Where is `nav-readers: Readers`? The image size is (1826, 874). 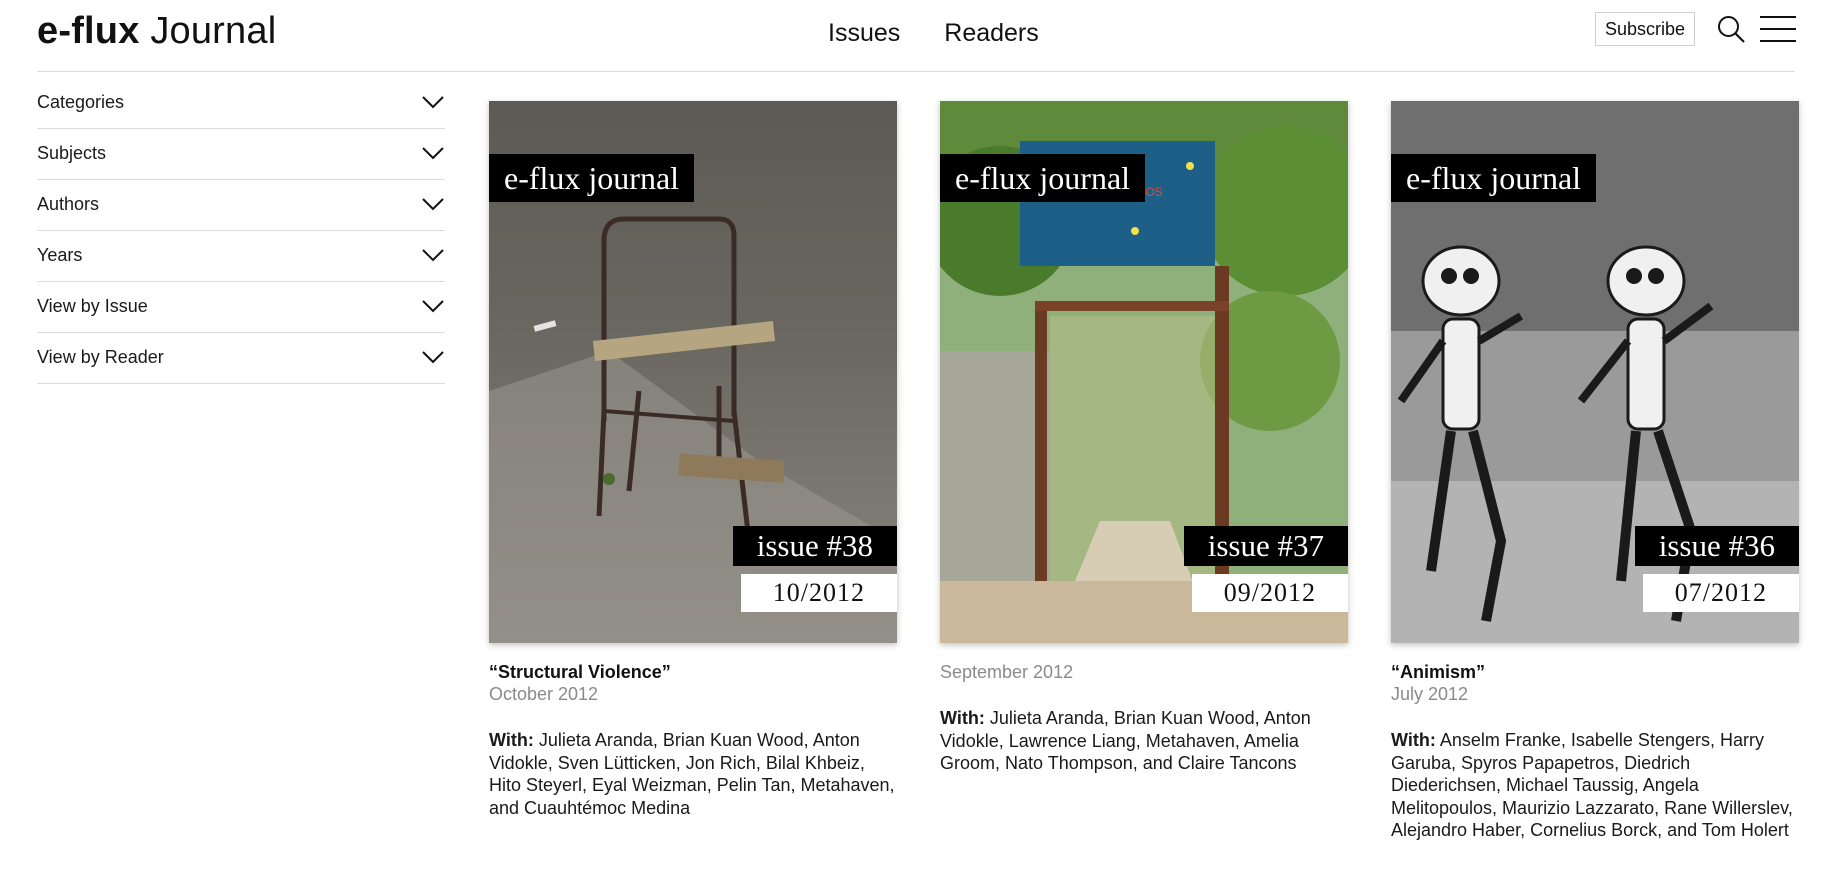 nav-readers: Readers is located at coordinates (991, 33).